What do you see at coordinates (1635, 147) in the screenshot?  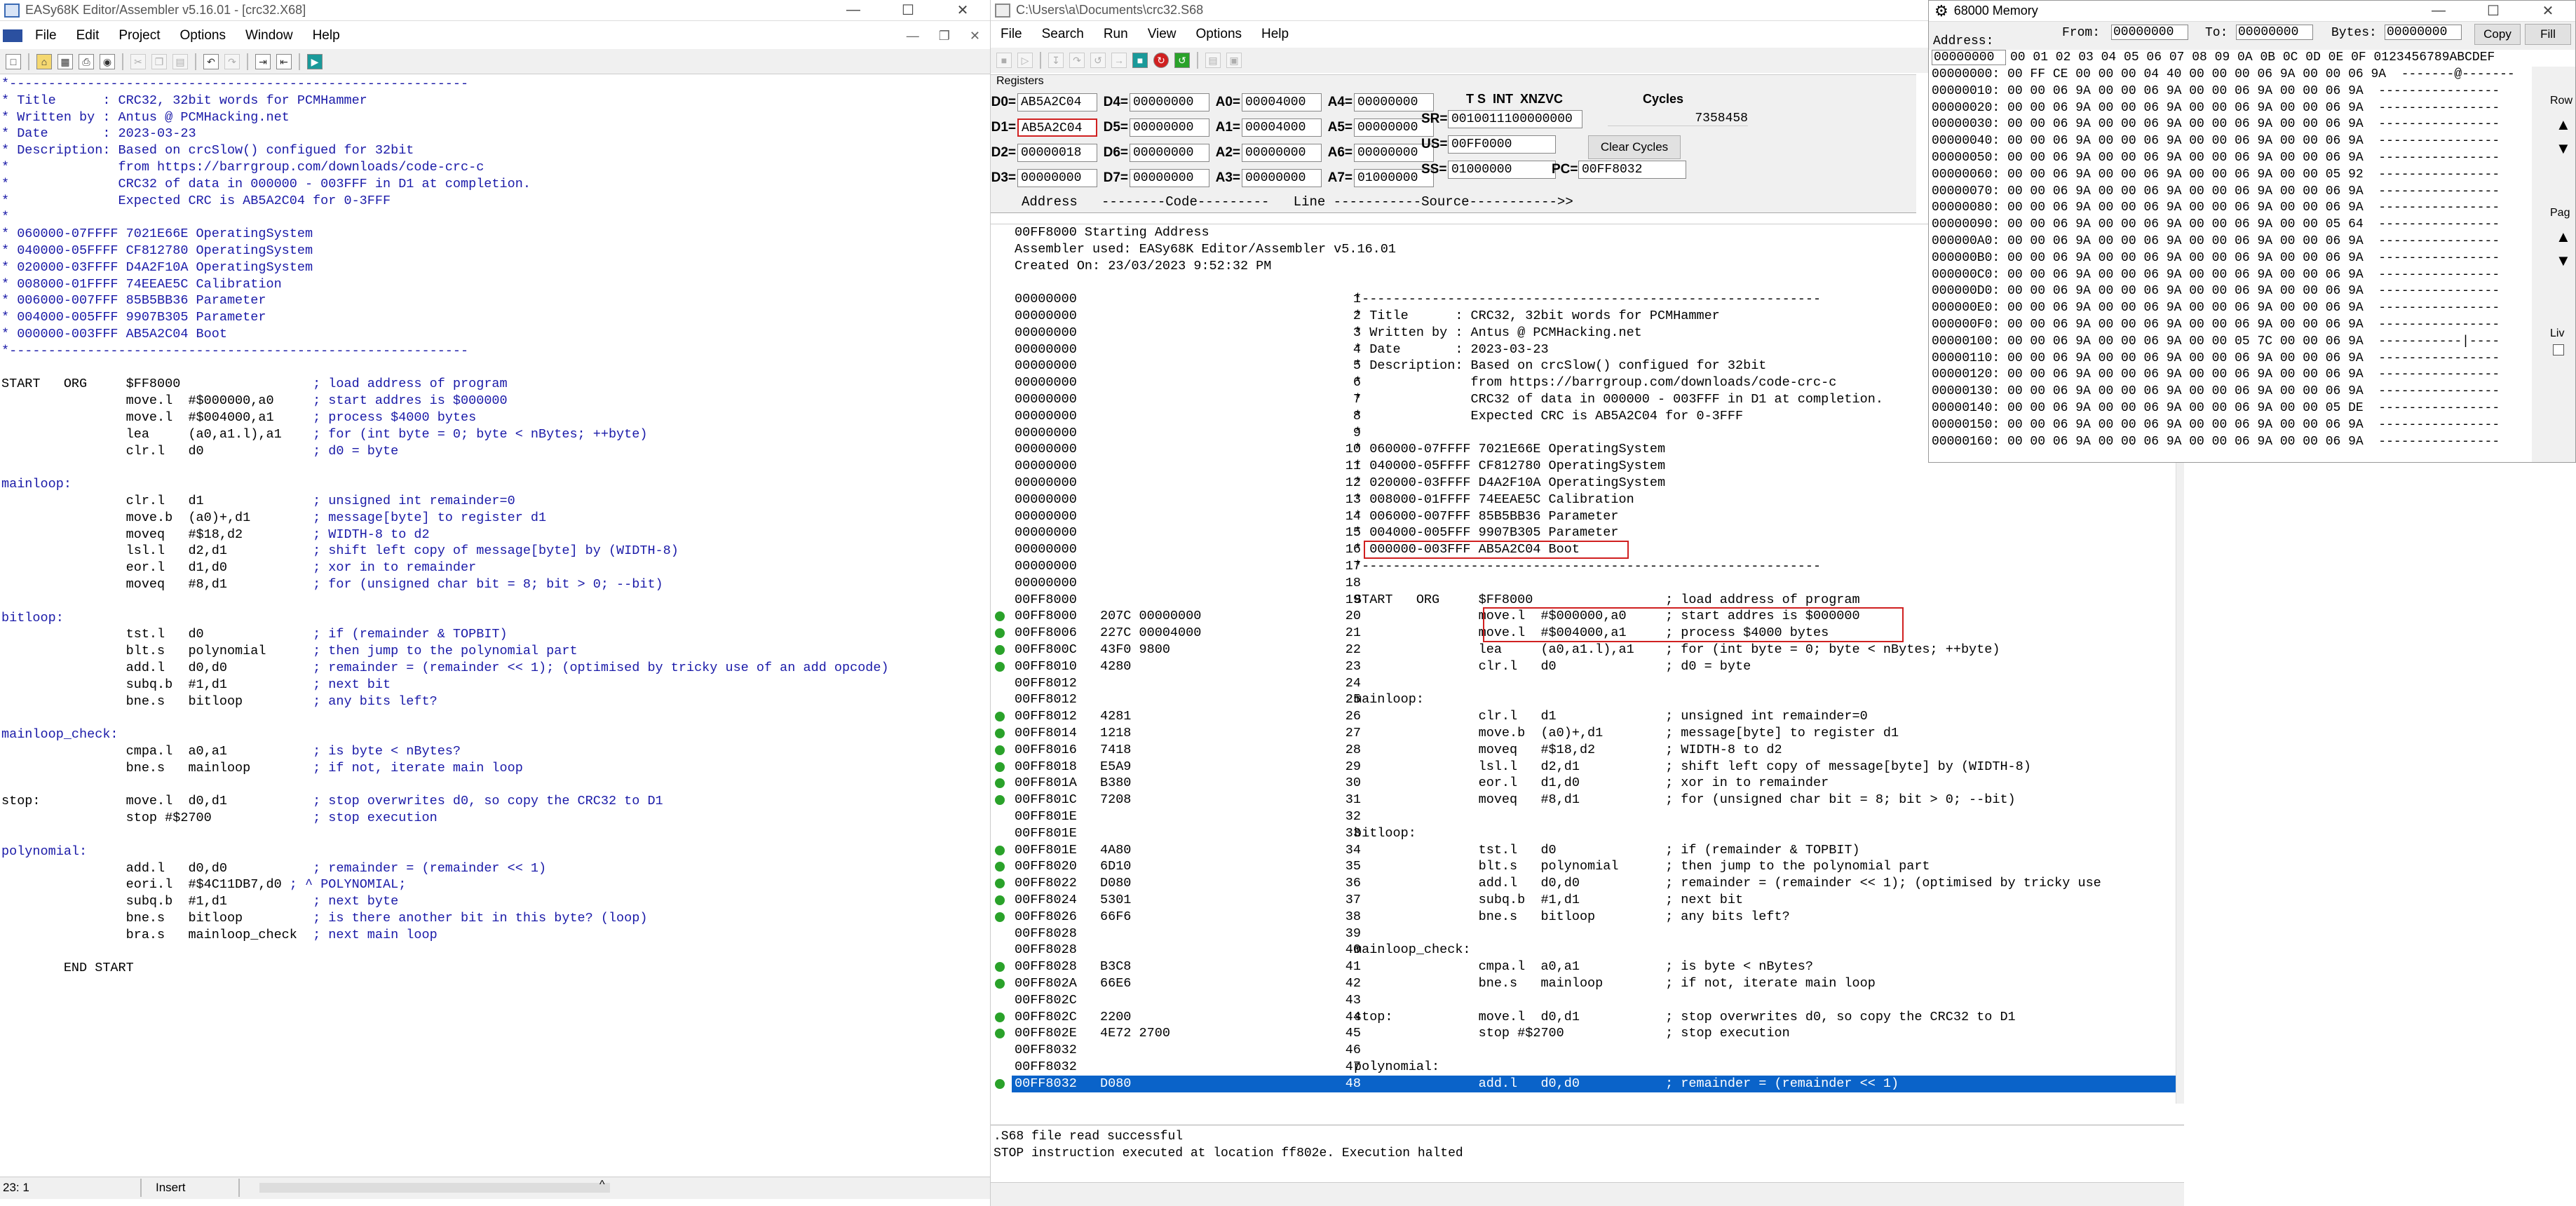 I see `clear-cycles-button: Clear Cycles` at bounding box center [1635, 147].